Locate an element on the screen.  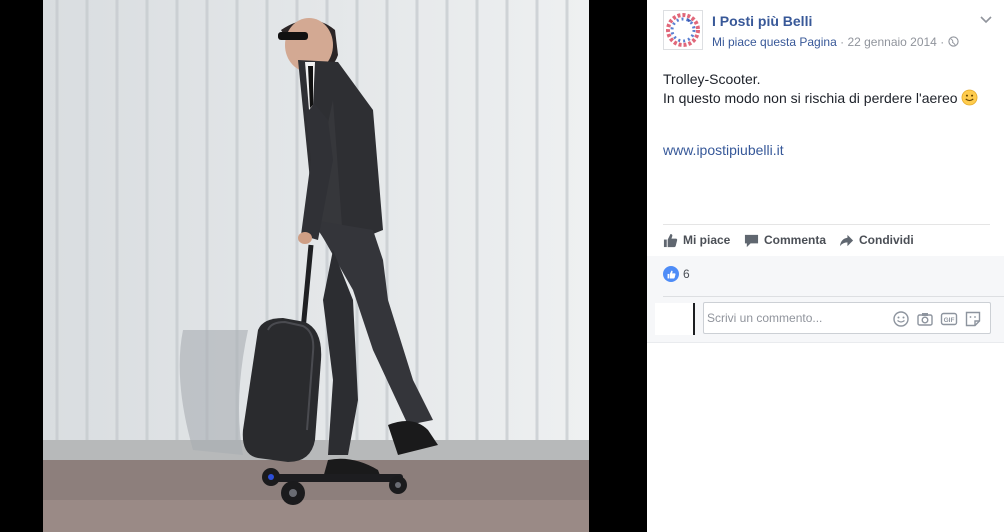
comment-box: GIF is located at coordinates (847, 318).